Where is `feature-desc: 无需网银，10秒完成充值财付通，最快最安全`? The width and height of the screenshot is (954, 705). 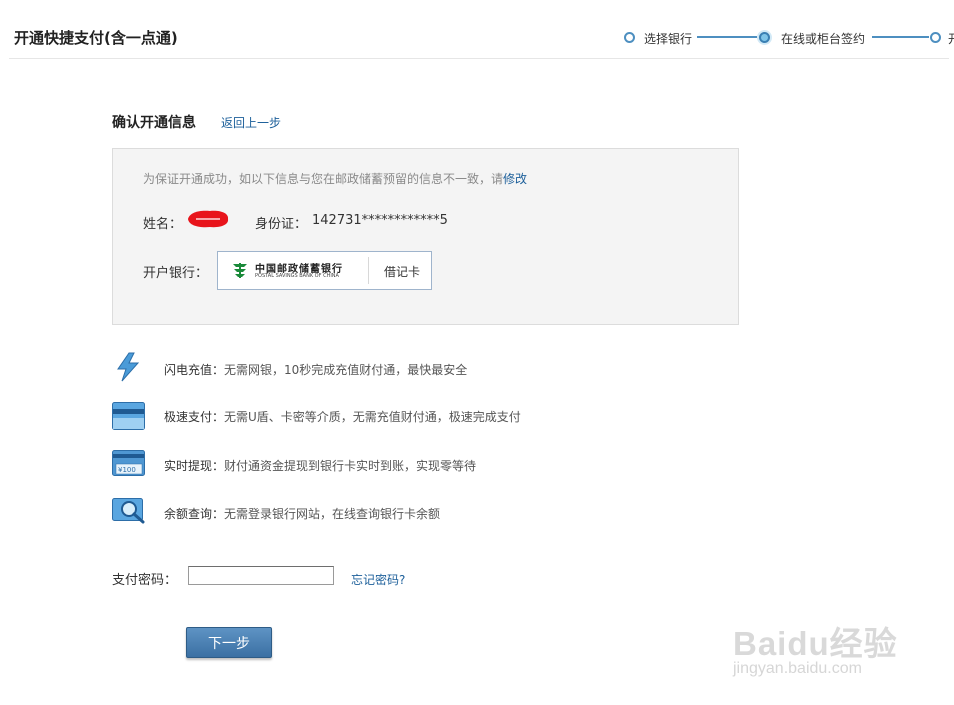
feature-desc: 无需网银，10秒完成充值财付通，最快最安全 is located at coordinates (346, 370).